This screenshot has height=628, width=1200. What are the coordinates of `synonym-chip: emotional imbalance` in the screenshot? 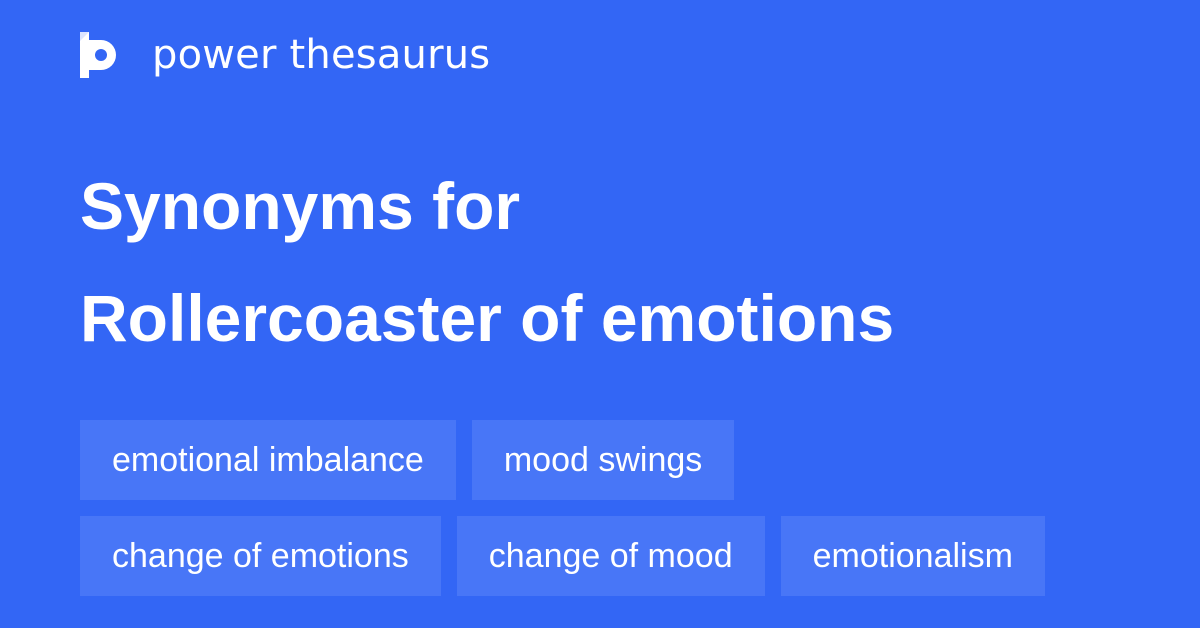 It's located at (268, 460).